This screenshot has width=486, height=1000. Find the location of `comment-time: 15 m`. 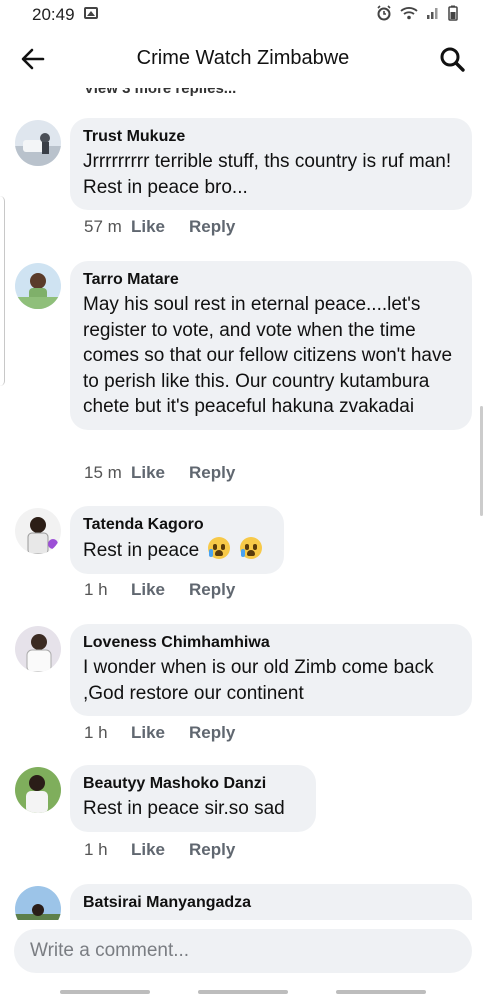

comment-time: 15 m is located at coordinates (103, 472).